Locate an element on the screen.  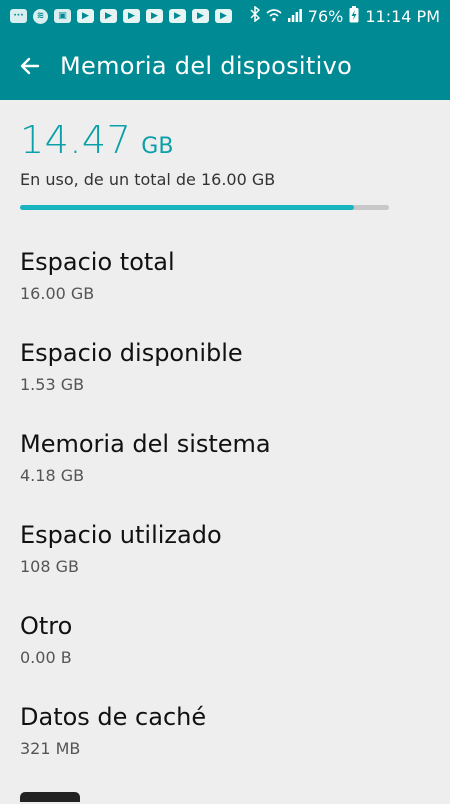
back-button is located at coordinates (30, 66).